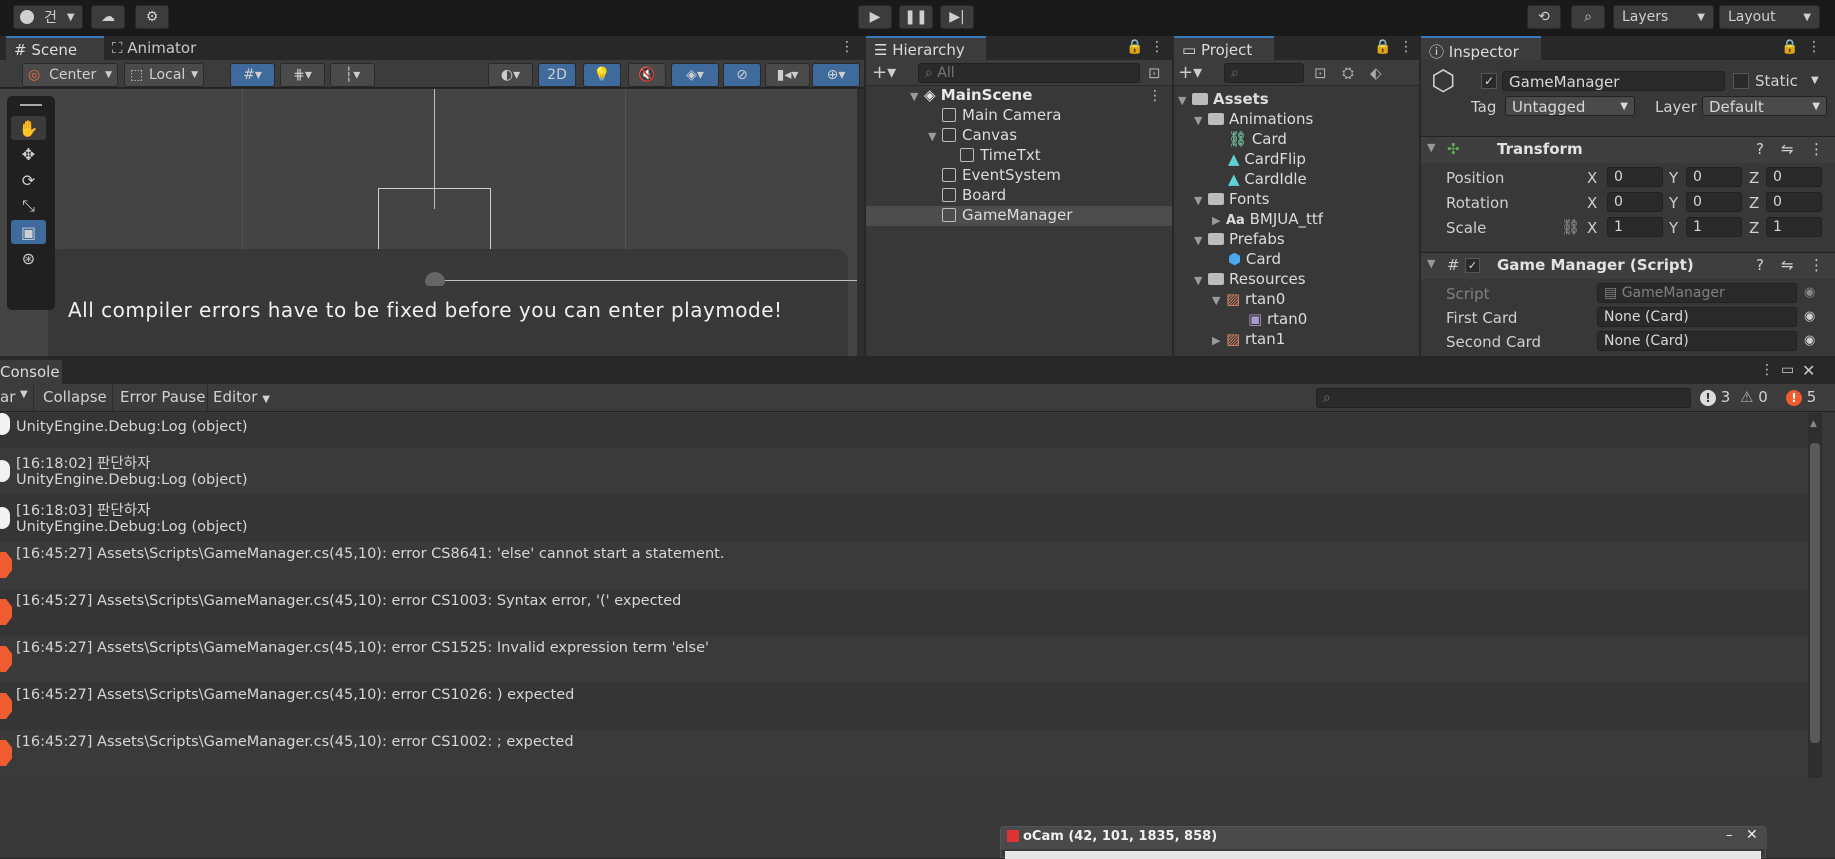  I want to click on editor-dropdown: Editor ▼, so click(241, 397).